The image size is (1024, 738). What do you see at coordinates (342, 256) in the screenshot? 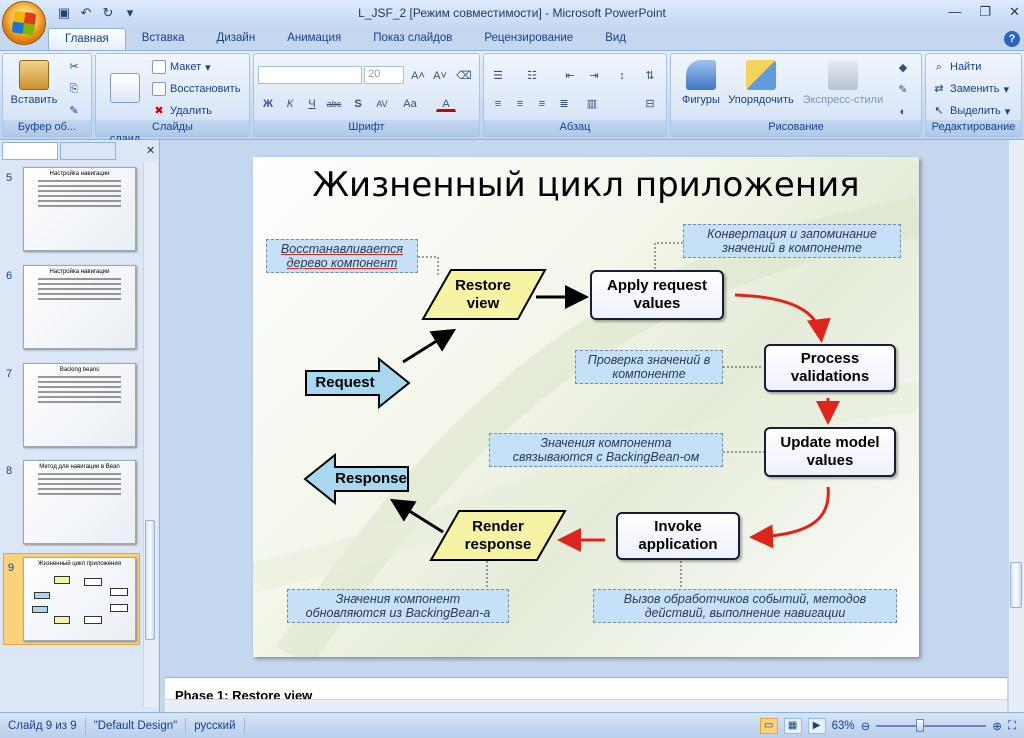
I see `note-restore: Восстанавливается дерево компонент` at bounding box center [342, 256].